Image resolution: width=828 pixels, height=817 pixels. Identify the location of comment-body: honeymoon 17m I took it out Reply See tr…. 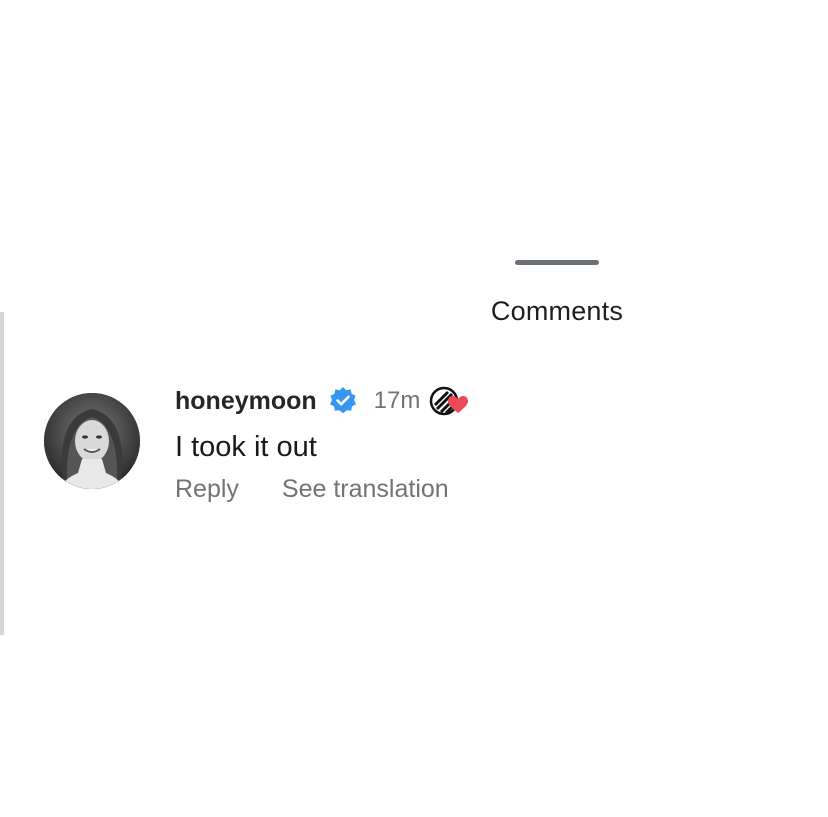
(455, 442).